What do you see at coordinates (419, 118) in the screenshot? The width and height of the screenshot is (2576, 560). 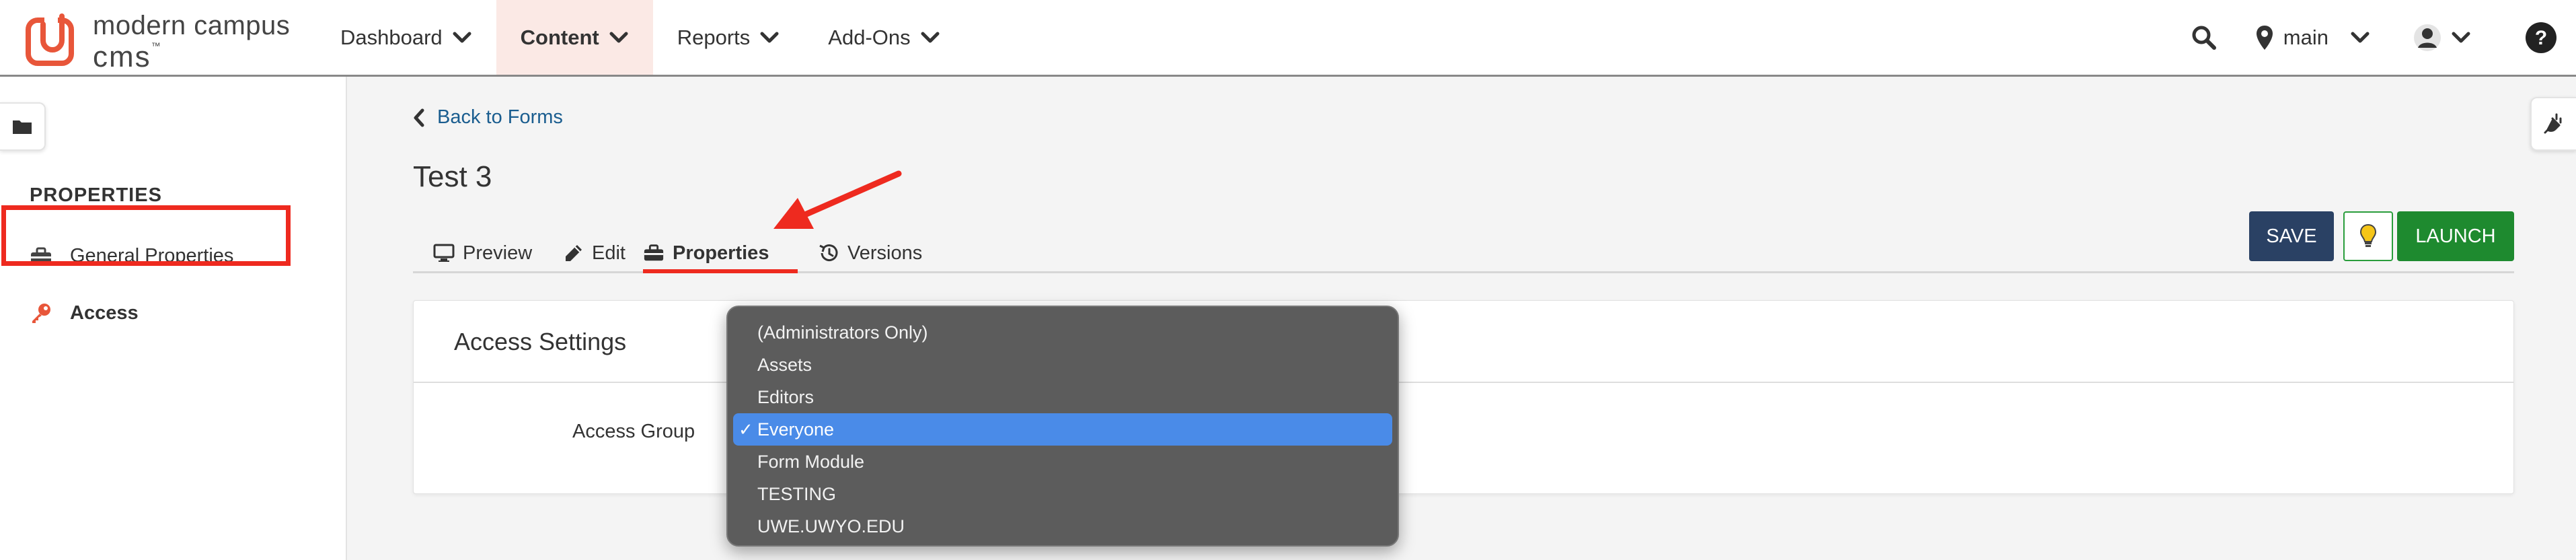 I see `chevron-left-icon` at bounding box center [419, 118].